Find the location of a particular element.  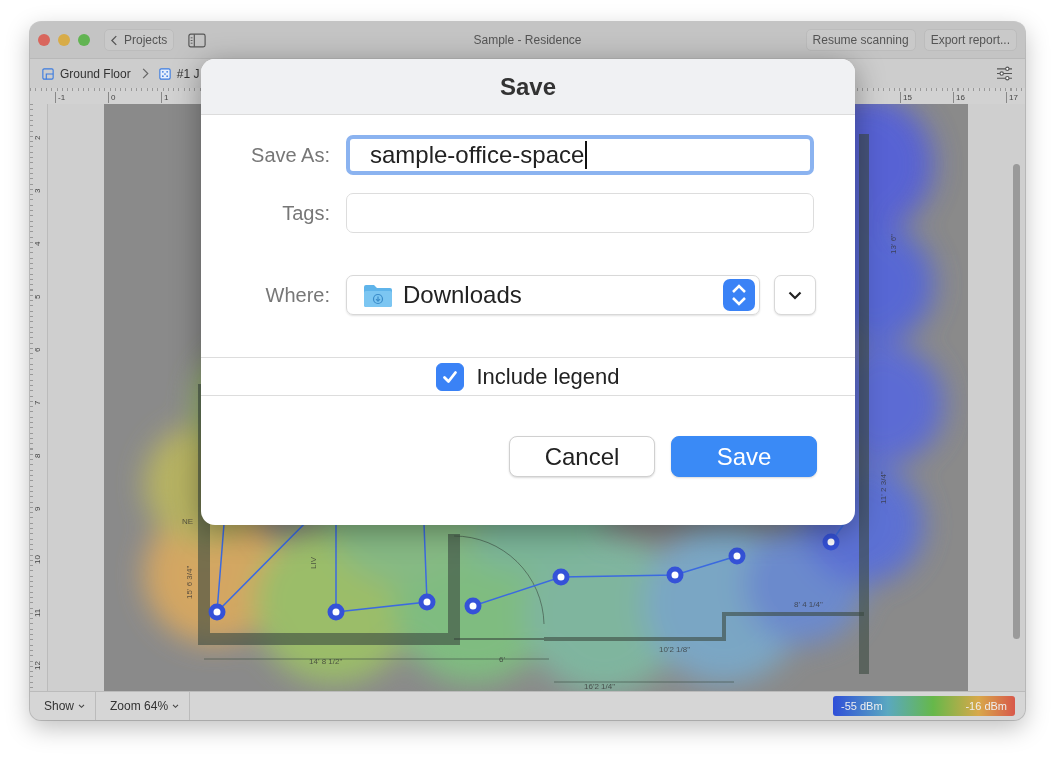

ruler-number: 7 is located at coordinates (37, 402).